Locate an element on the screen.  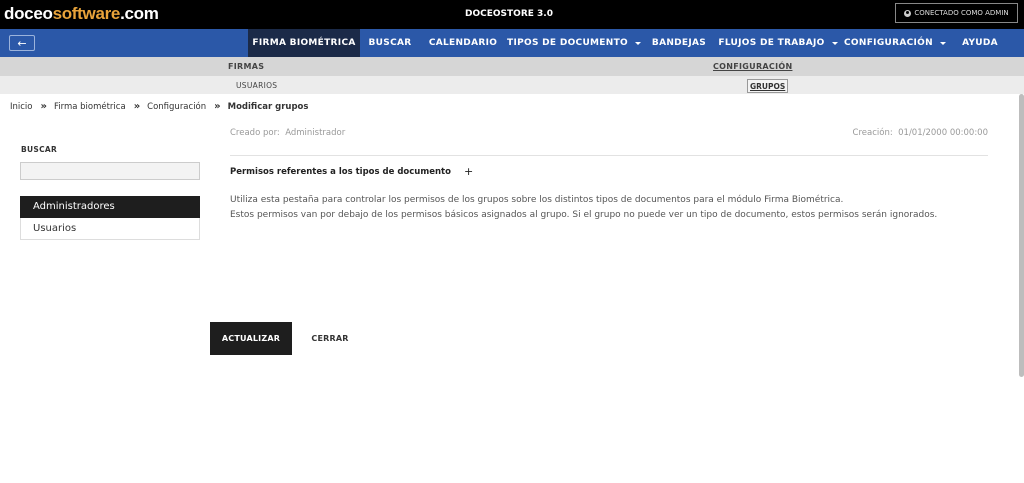
creation-date: Creación: 01/01/2000 00:00:00 is located at coordinates (920, 133).